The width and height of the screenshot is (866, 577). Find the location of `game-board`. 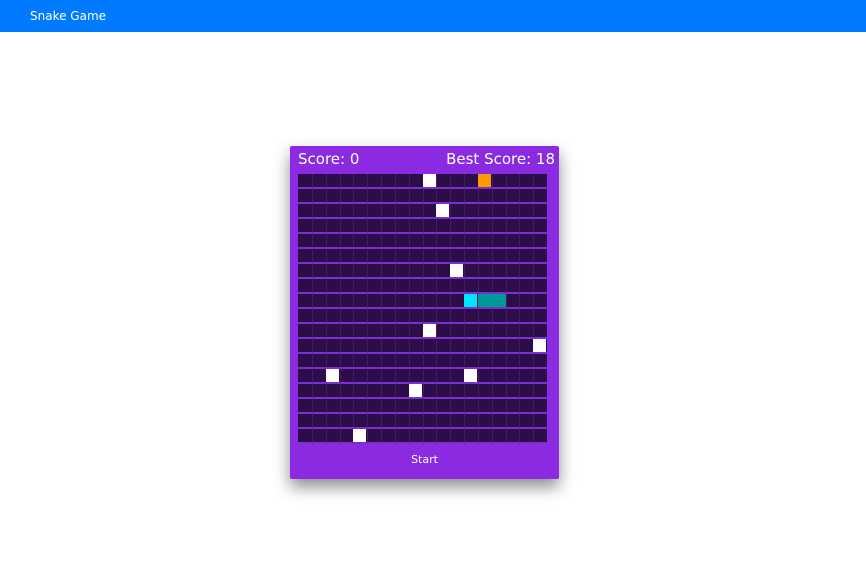

game-board is located at coordinates (422, 309).